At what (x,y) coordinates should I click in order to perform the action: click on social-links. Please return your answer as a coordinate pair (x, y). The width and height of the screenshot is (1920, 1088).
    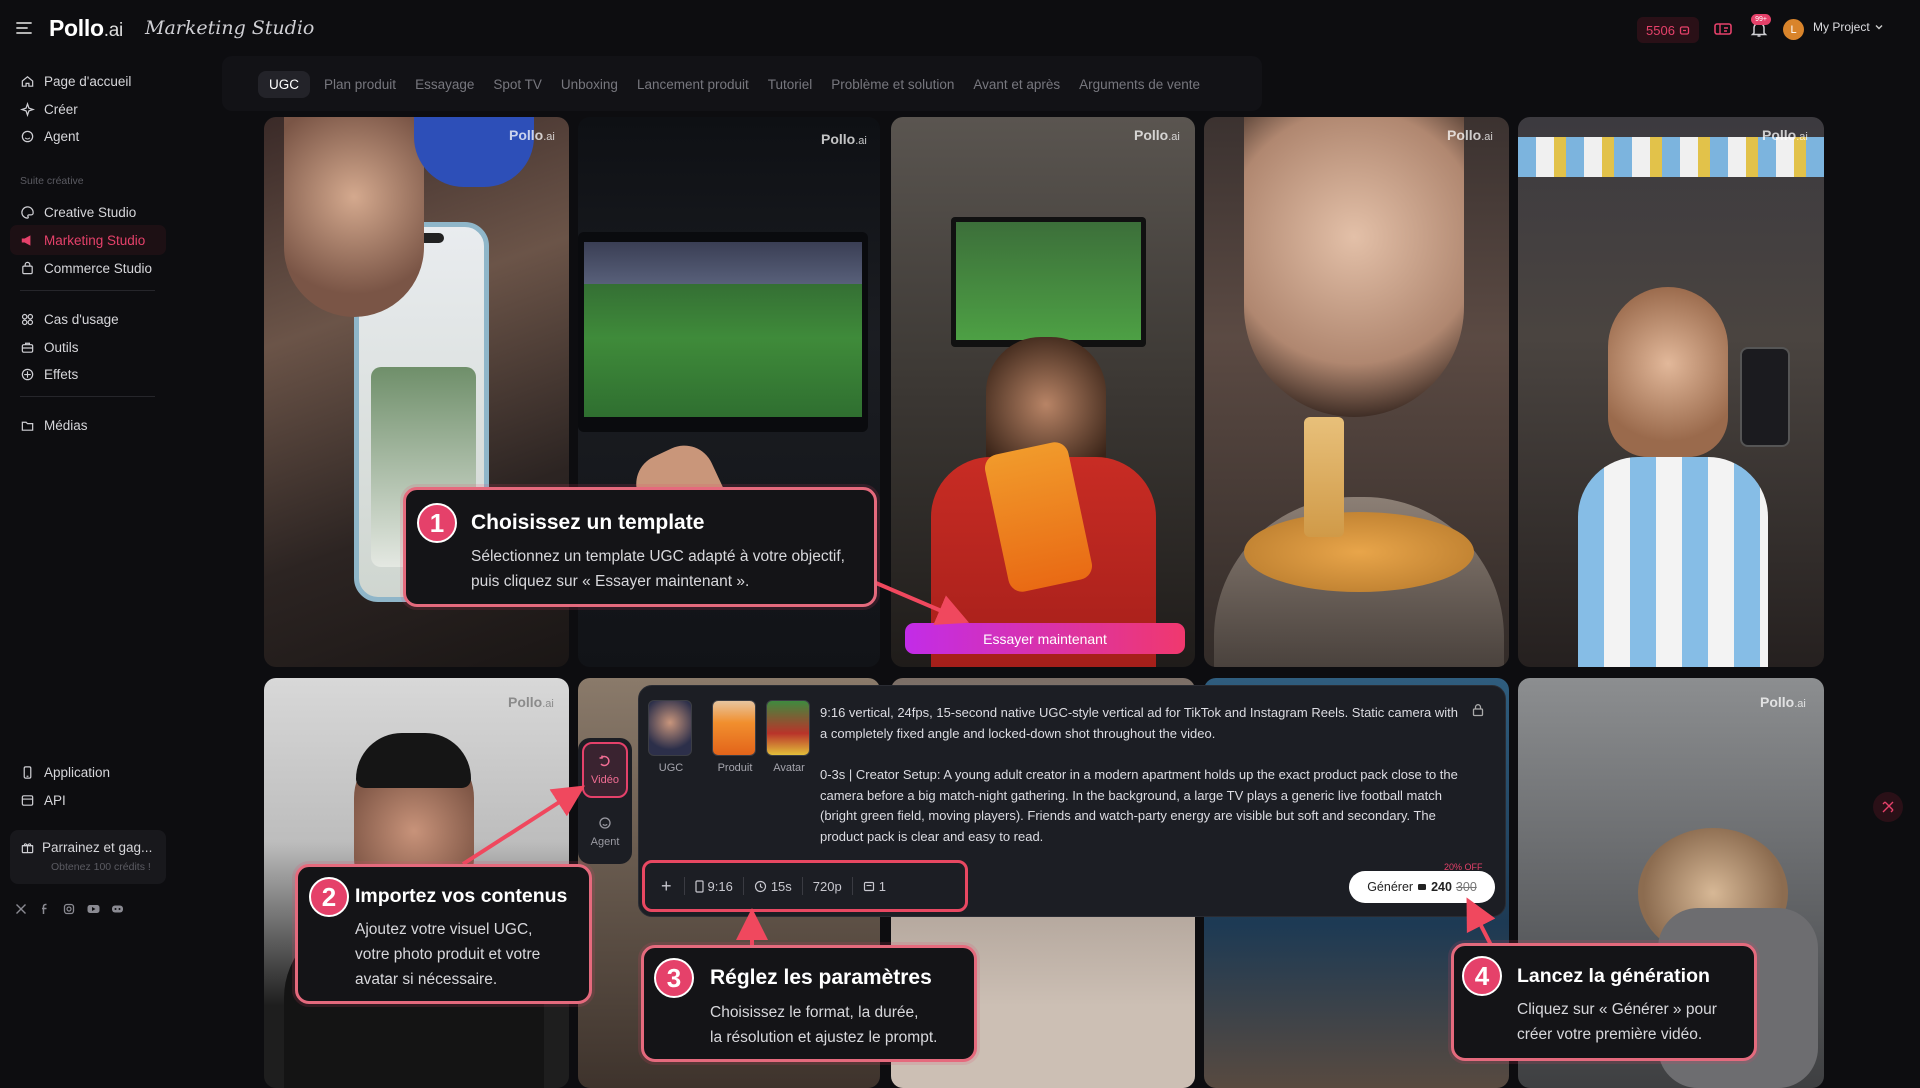
    Looking at the image, I should click on (69, 909).